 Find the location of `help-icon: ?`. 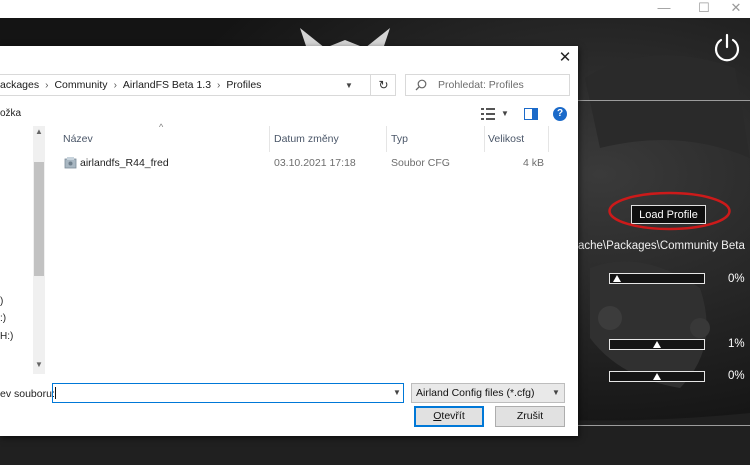

help-icon: ? is located at coordinates (560, 114).